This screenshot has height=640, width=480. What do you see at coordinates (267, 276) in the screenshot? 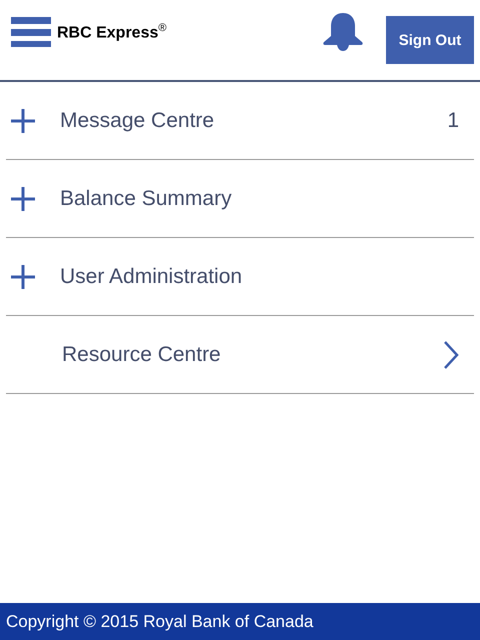
I see `menu-item: User Administration` at bounding box center [267, 276].